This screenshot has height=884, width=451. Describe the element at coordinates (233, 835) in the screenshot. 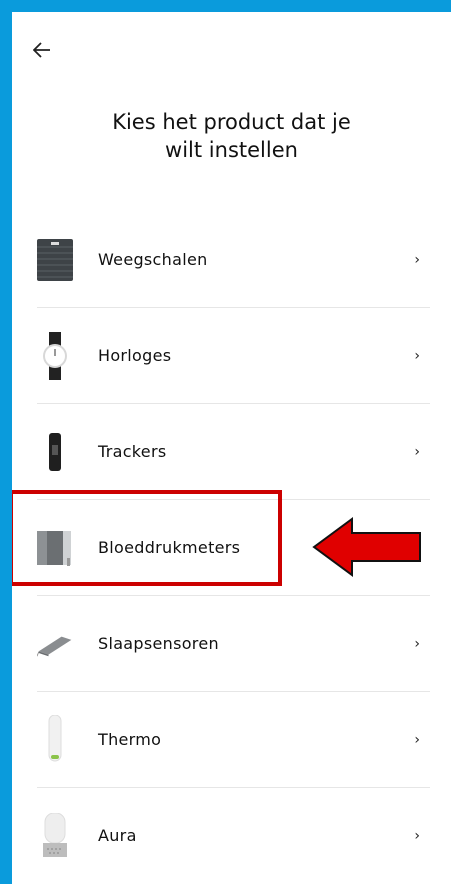

I see `product-item-aura: Aura ›` at that location.